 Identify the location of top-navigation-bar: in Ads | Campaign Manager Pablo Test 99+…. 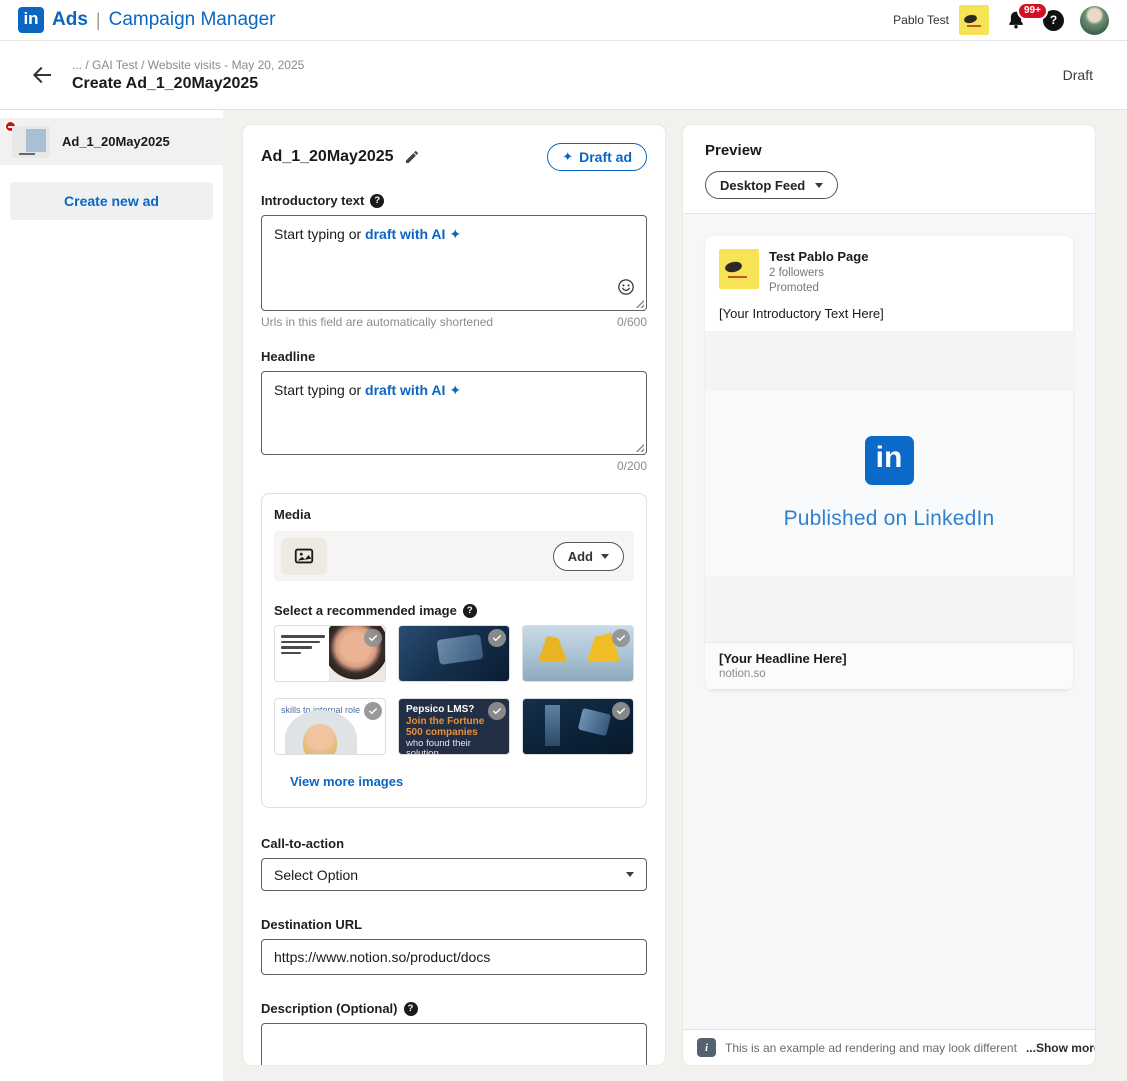
(563, 20).